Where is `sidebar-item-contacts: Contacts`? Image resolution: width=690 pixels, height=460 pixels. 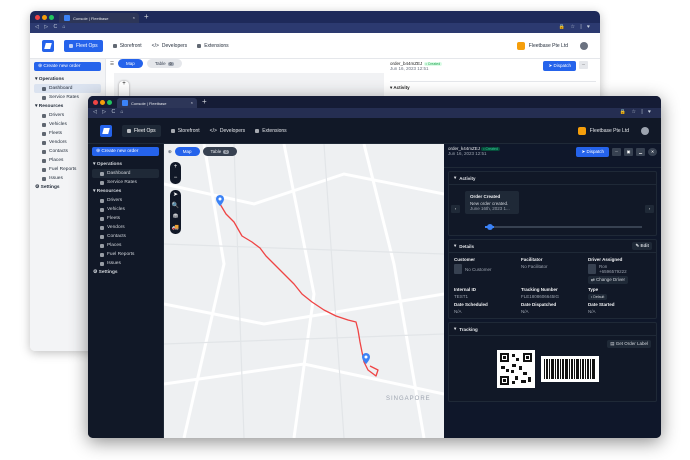
sidebar-item-contacts: Contacts is located at coordinates (125, 236).